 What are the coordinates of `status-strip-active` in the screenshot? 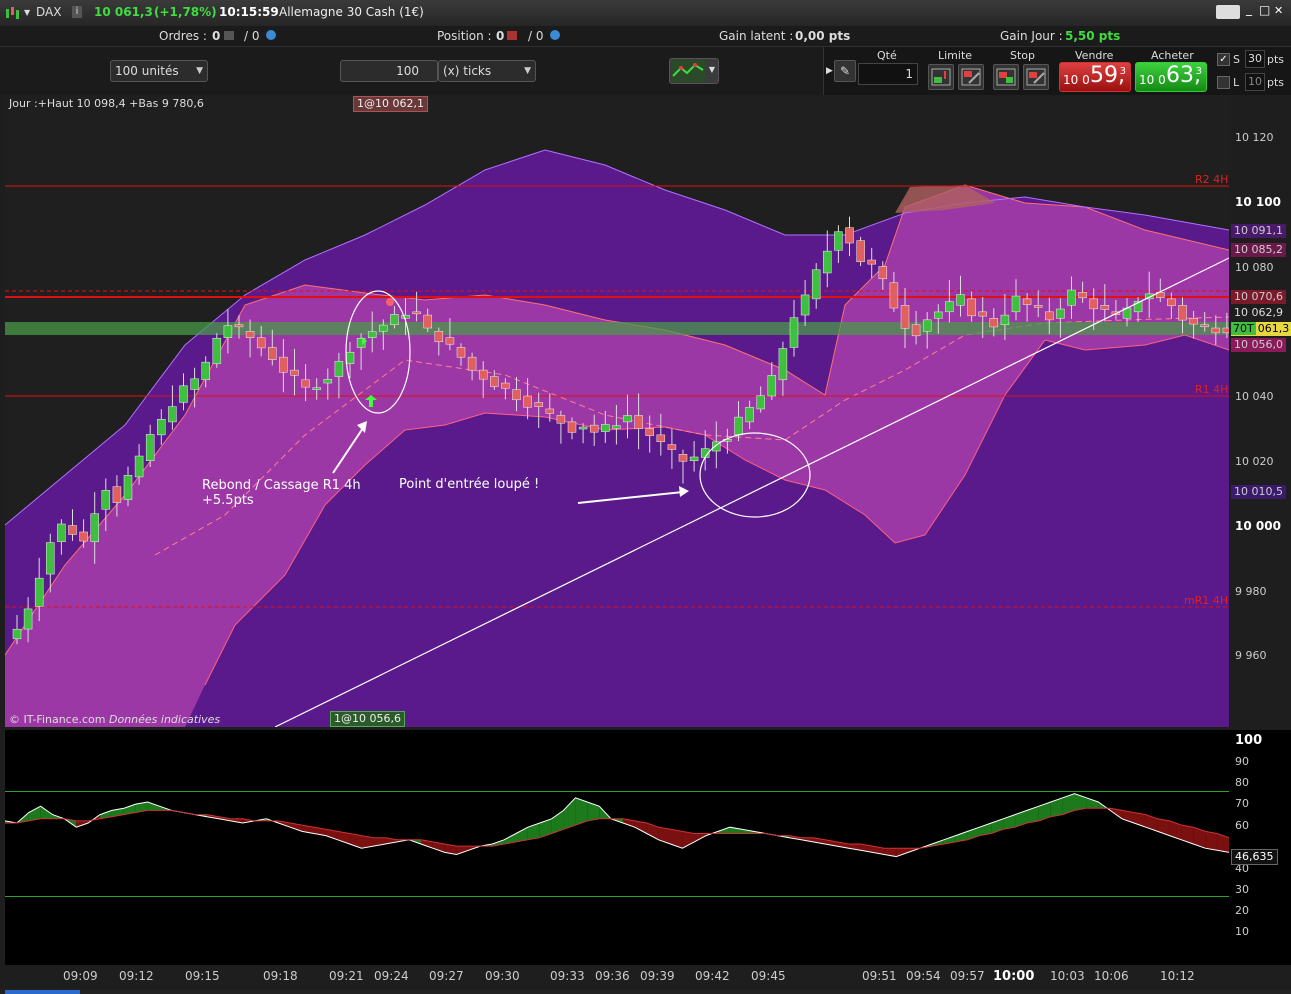 It's located at (42, 992).